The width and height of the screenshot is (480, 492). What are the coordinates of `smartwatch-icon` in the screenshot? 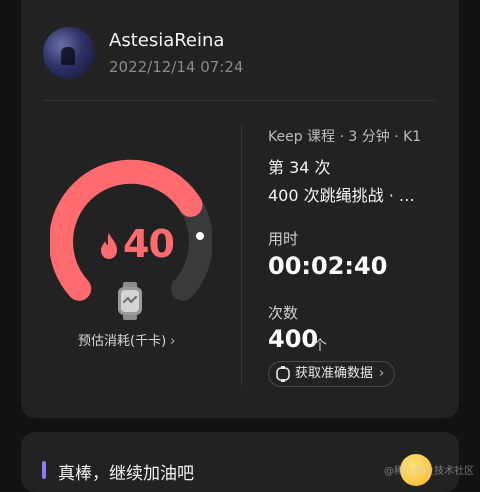 It's located at (130, 301).